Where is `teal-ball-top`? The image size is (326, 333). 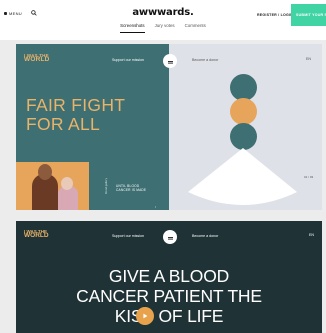
teal-ball-top is located at coordinates (243, 87).